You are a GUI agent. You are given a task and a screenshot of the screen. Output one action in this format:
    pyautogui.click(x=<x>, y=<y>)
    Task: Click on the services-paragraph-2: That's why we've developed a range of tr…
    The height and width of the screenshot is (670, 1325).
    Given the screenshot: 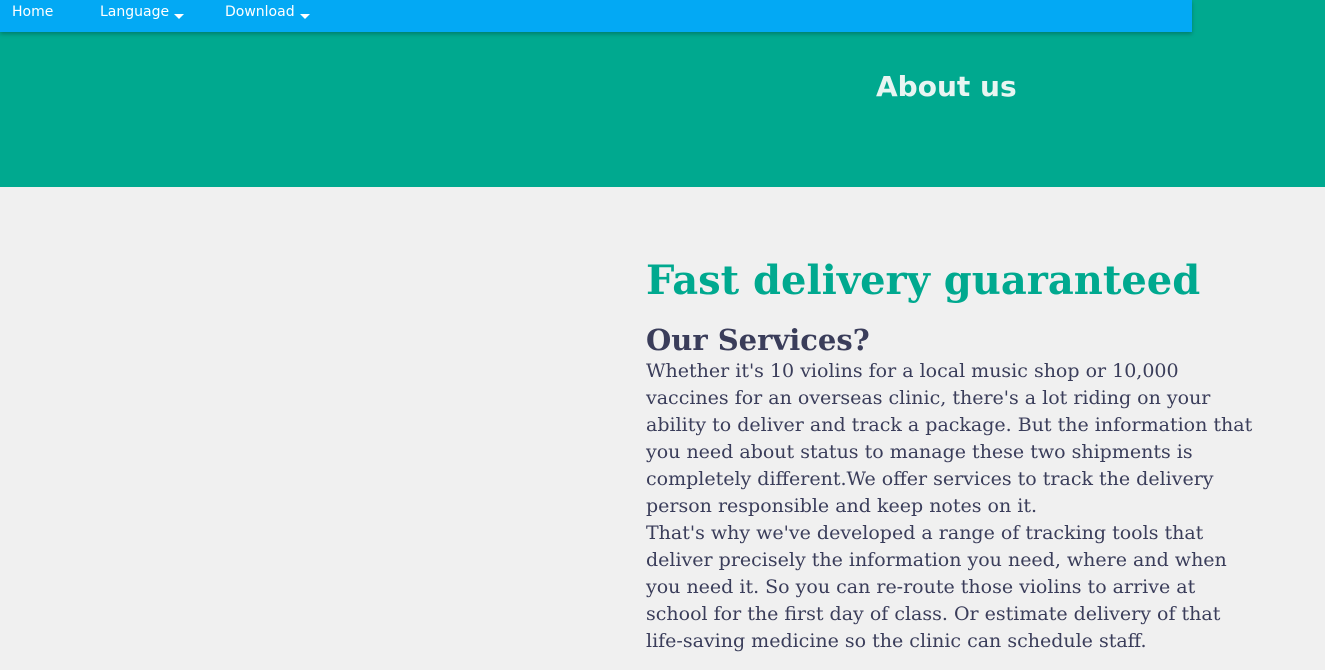 What is the action you would take?
    pyautogui.click(x=936, y=587)
    